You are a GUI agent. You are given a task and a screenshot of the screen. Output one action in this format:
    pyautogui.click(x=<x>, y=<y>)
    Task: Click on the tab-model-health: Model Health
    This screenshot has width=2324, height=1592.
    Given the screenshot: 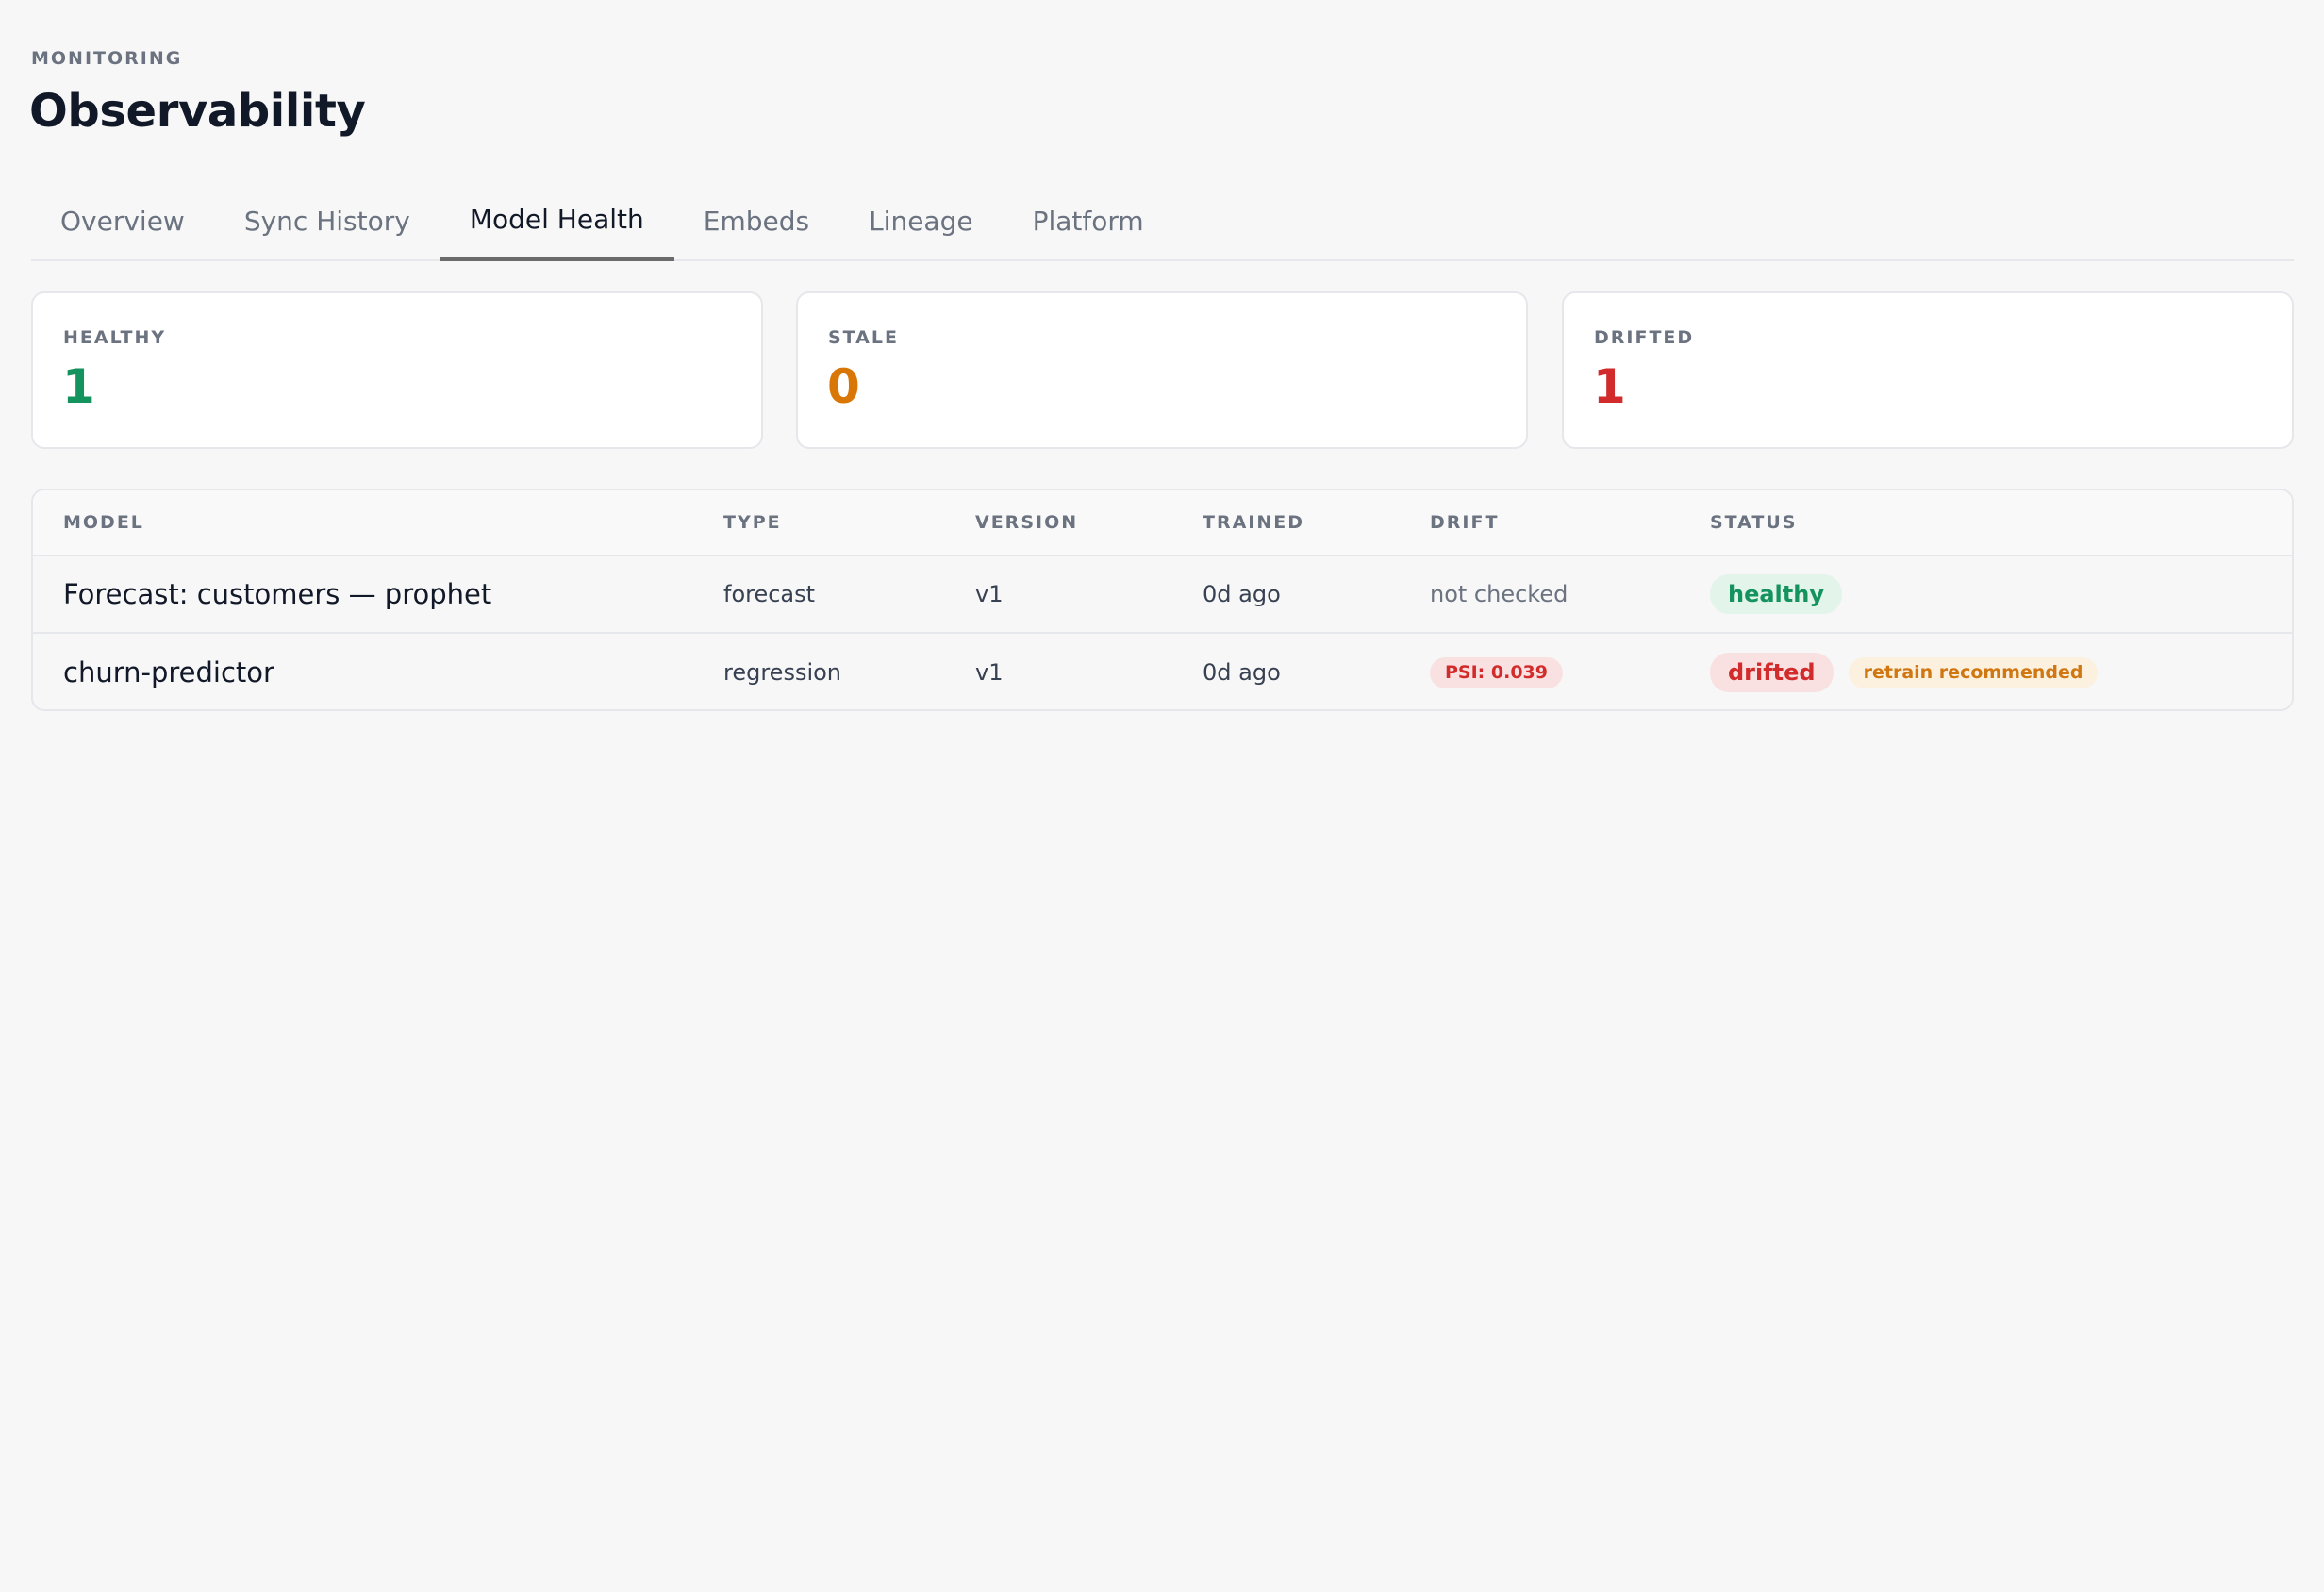 What is the action you would take?
    pyautogui.click(x=557, y=224)
    